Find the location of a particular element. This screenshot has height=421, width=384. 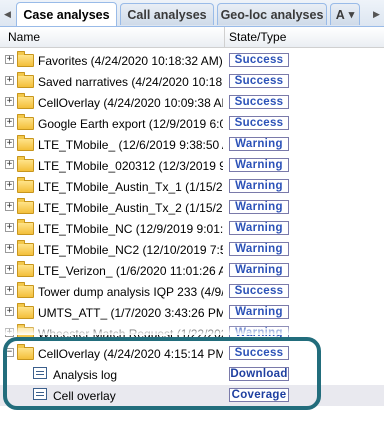

tab-overflow: A ▾ is located at coordinates (345, 14).